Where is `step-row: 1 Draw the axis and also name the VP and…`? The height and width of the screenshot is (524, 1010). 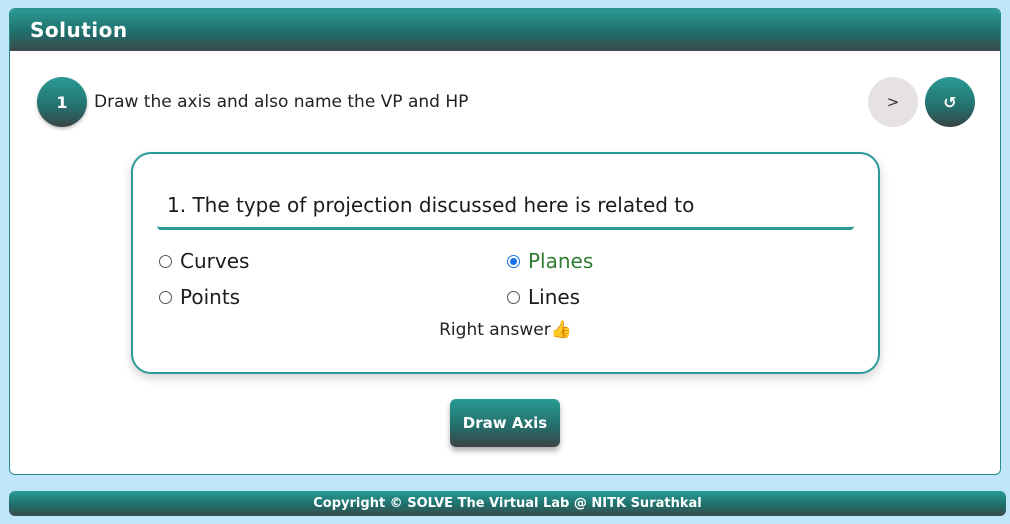 step-row: 1 Draw the axis and also name the VP and… is located at coordinates (252, 102).